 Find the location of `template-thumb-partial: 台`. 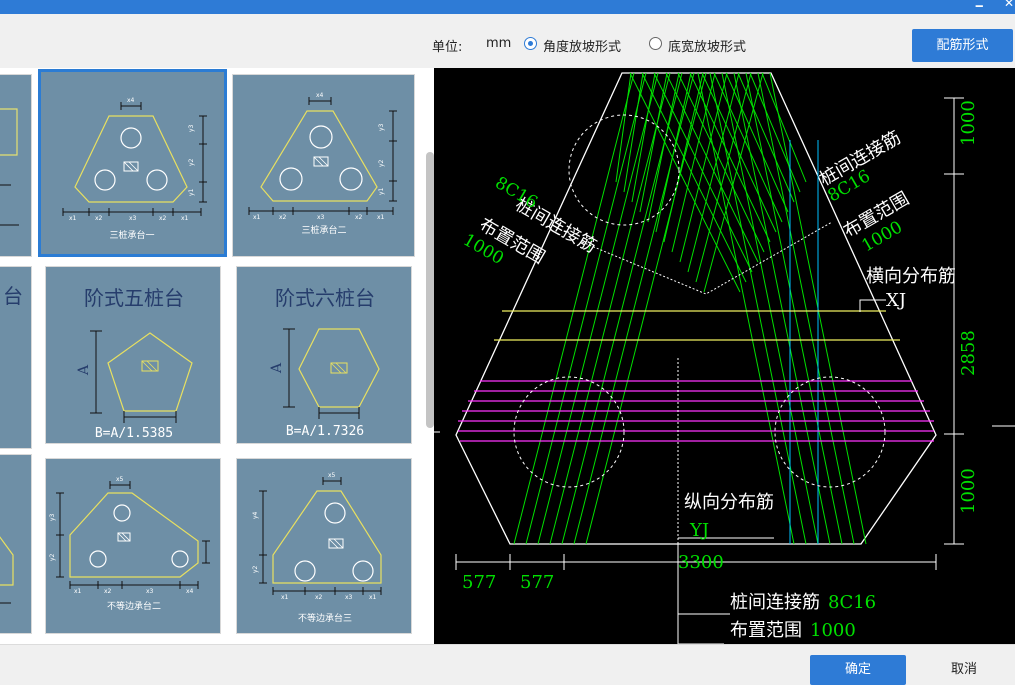

template-thumb-partial: 台 is located at coordinates (16, 357).